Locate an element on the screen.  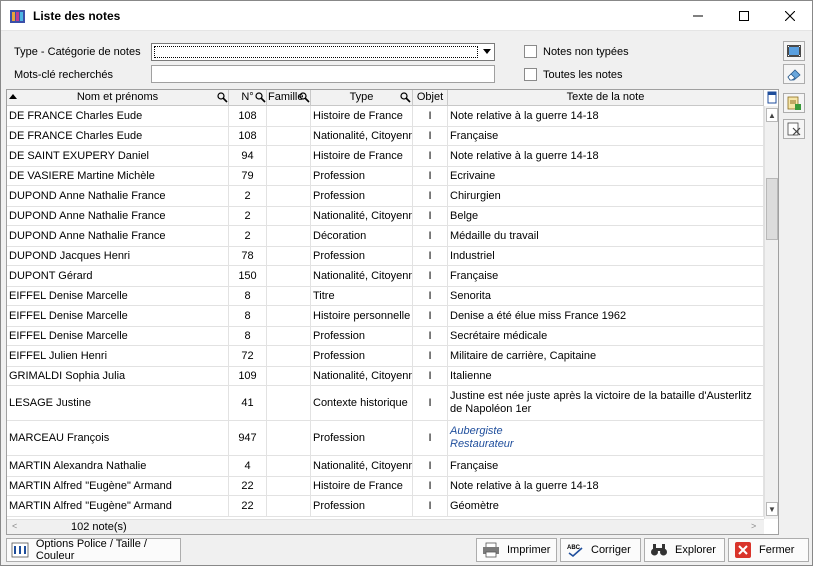
note-line: de Napoléon 1er is located at coordinates (491, 409).